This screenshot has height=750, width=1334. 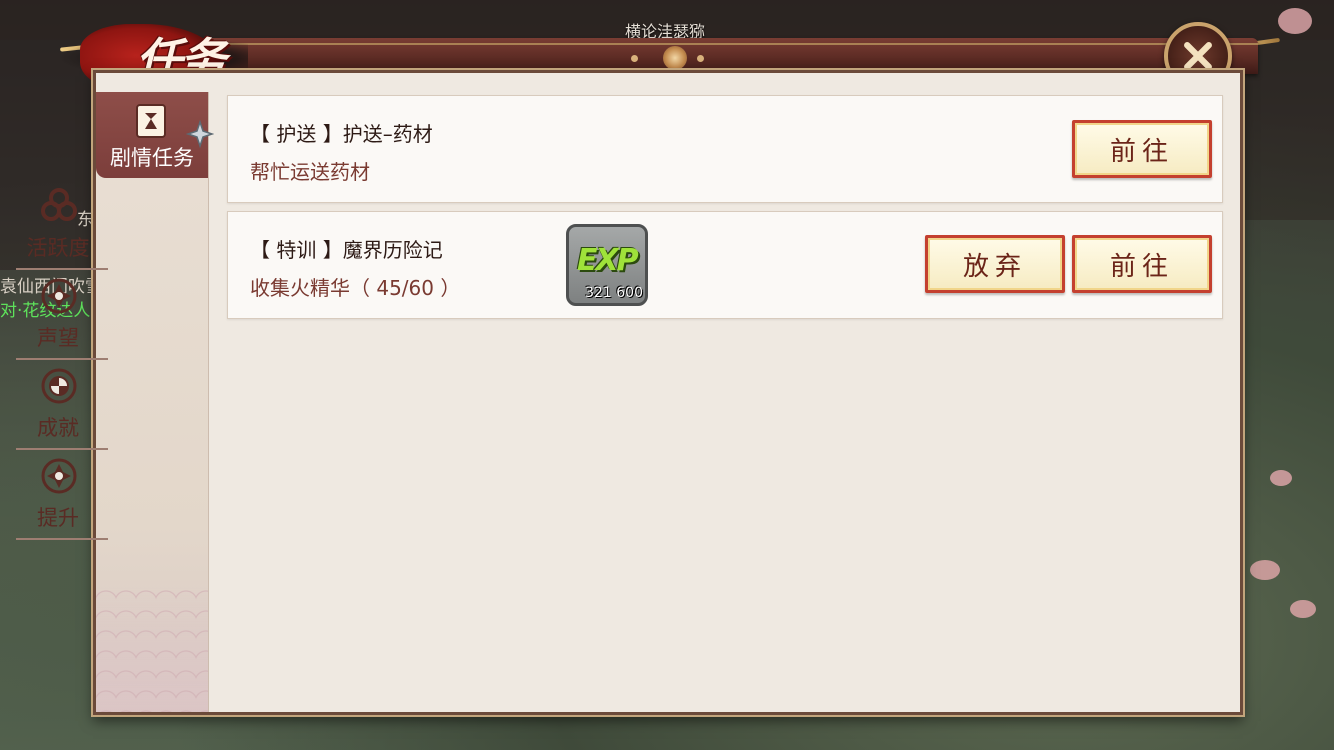 I want to click on close-icon, so click(x=1198, y=56).